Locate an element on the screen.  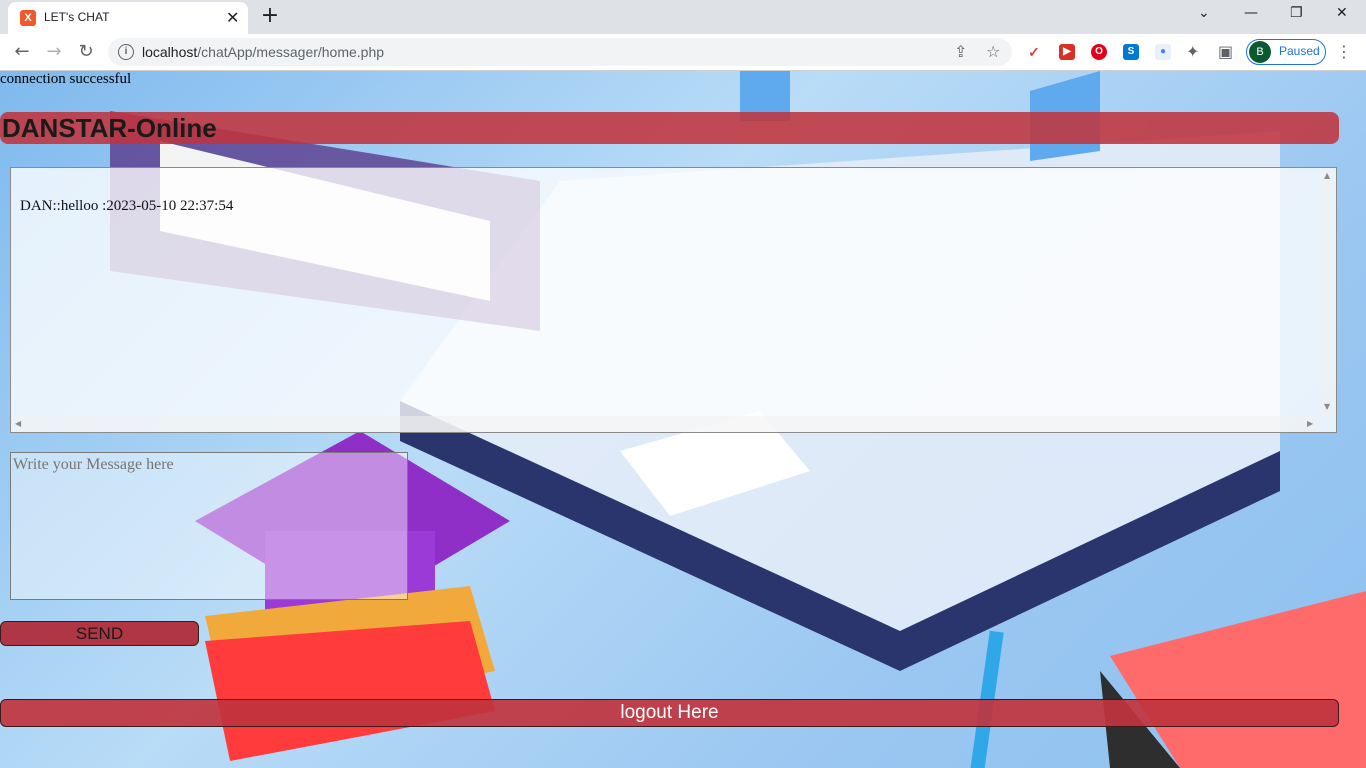
extensions-puzzle-icon: ✦ is located at coordinates (1192, 51).